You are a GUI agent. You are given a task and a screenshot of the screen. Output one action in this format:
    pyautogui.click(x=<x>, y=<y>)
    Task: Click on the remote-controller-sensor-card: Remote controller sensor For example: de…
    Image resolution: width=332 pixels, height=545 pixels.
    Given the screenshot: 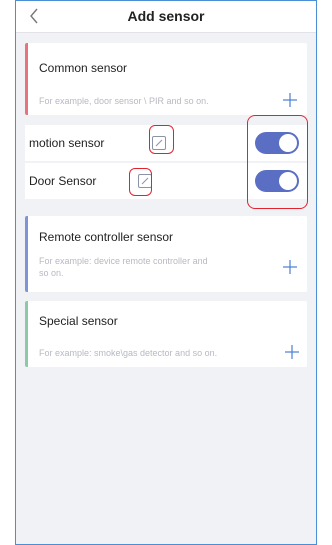 What is the action you would take?
    pyautogui.click(x=166, y=254)
    